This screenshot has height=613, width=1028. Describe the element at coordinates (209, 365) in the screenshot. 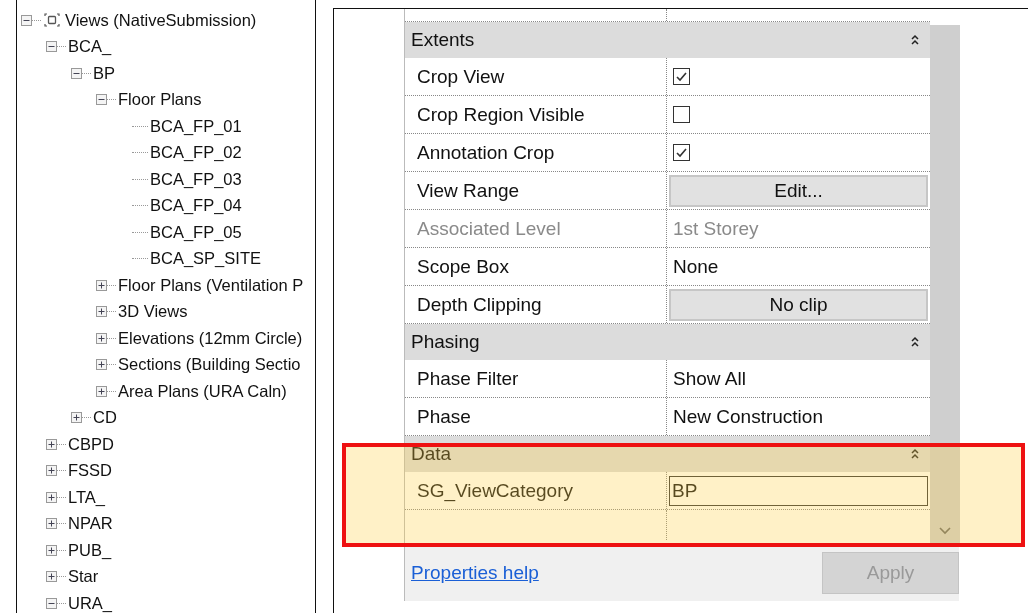

I see `tree-item: Sections (Building Sectio` at that location.